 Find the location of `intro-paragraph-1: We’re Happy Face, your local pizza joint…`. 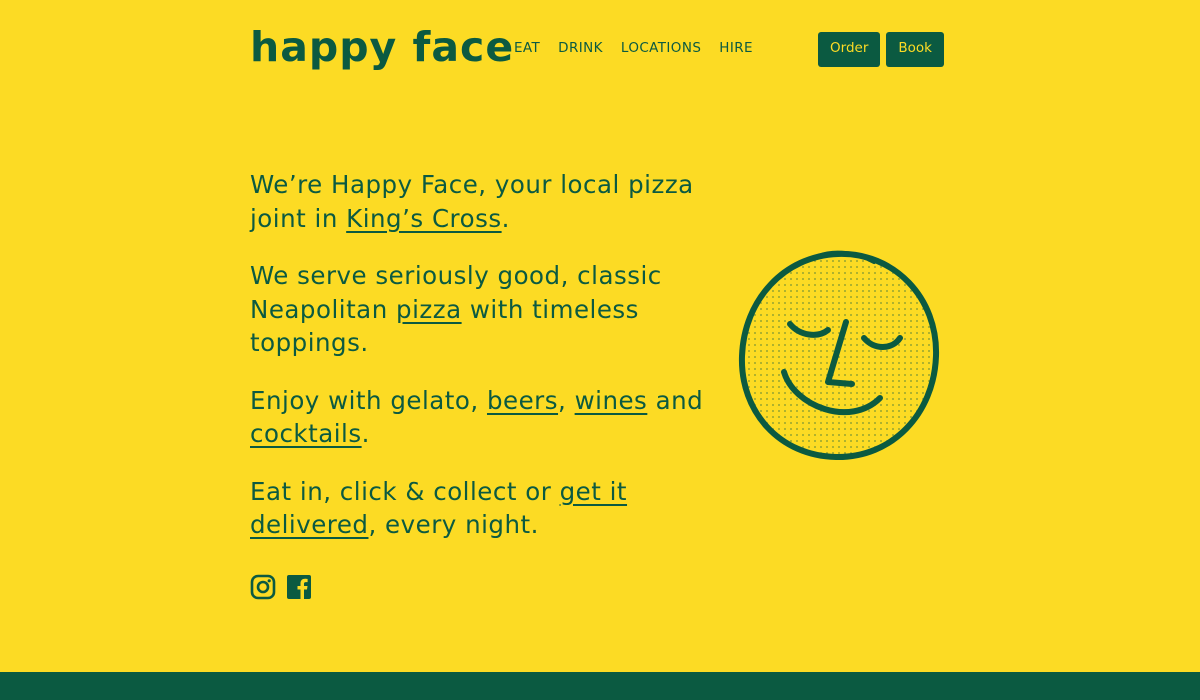

intro-paragraph-1: We’re Happy Face, your local pizza joint… is located at coordinates (485, 201).